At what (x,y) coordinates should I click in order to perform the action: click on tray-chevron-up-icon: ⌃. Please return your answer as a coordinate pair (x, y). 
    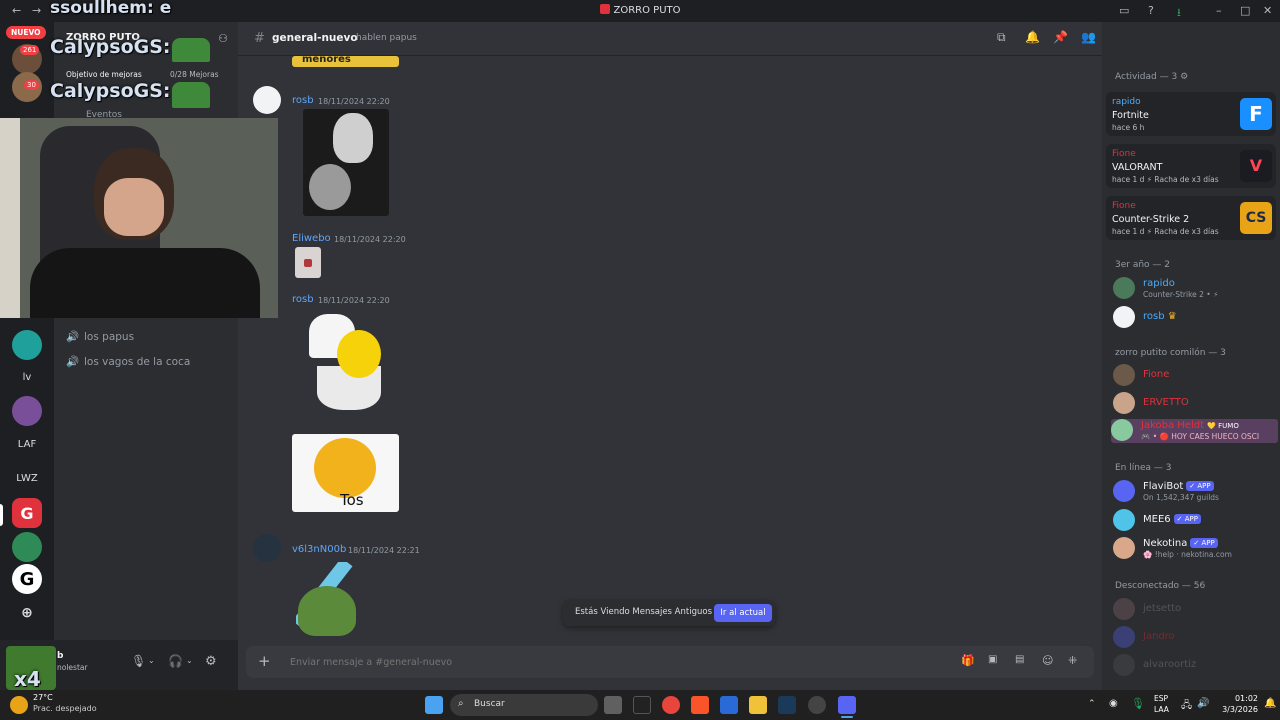
    Looking at the image, I should click on (1092, 704).